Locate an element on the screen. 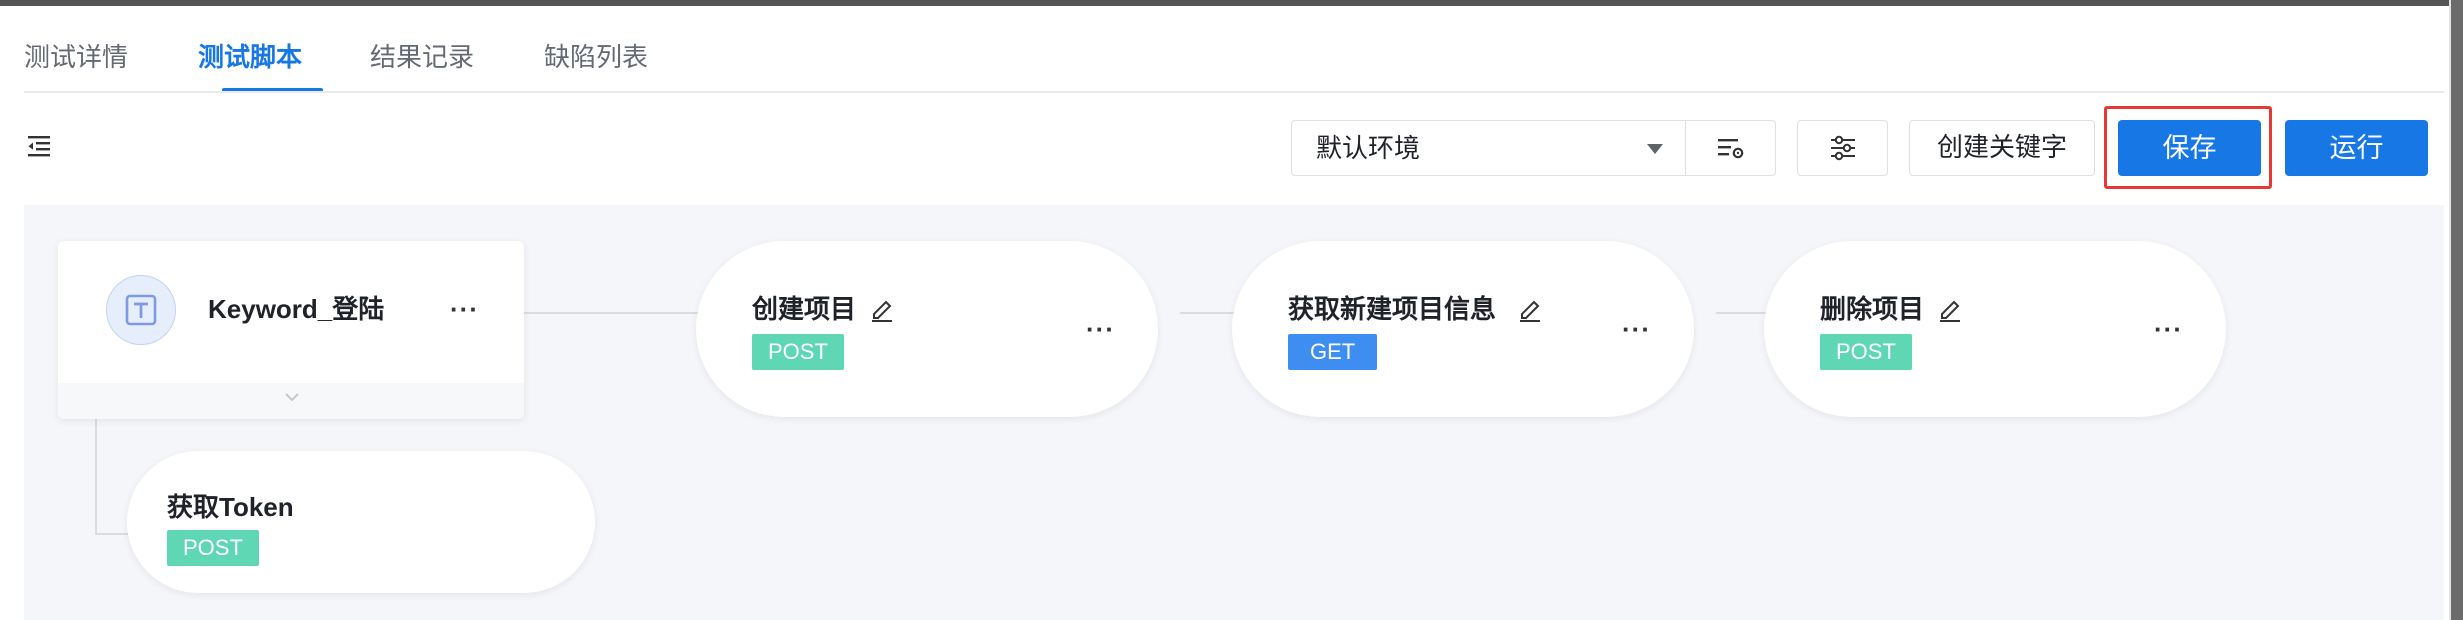 This screenshot has height=620, width=2463. environment-select: 默认环境 is located at coordinates (1488, 148).